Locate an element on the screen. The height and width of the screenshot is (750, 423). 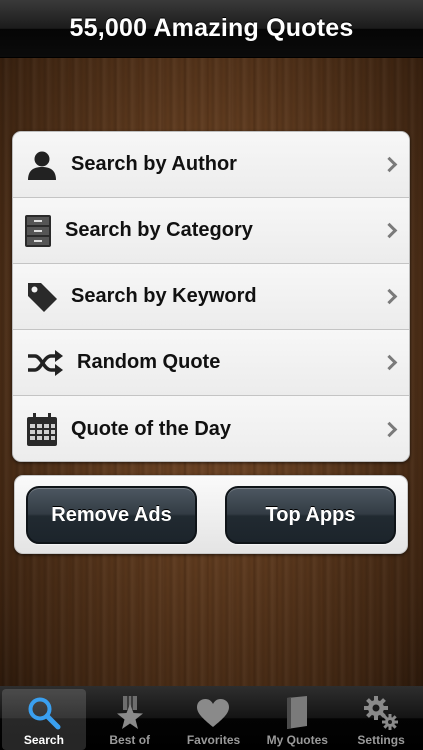
menu-item-search-by-category: Search by Category is located at coordinates (211, 231).